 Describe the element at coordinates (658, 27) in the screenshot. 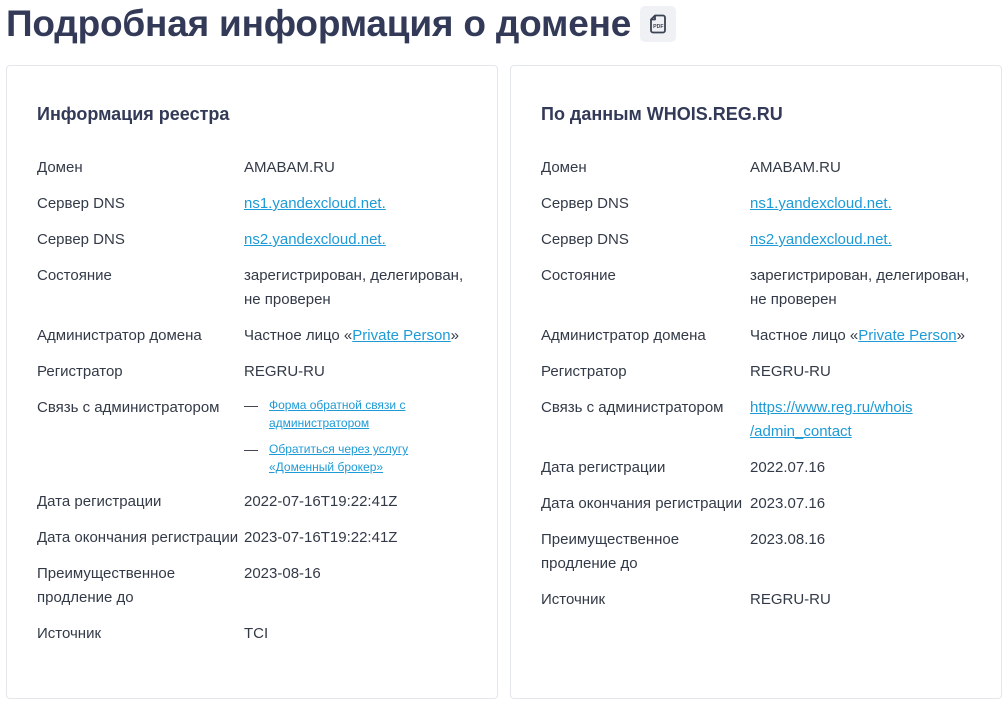

I see `svg-text: PDF` at that location.